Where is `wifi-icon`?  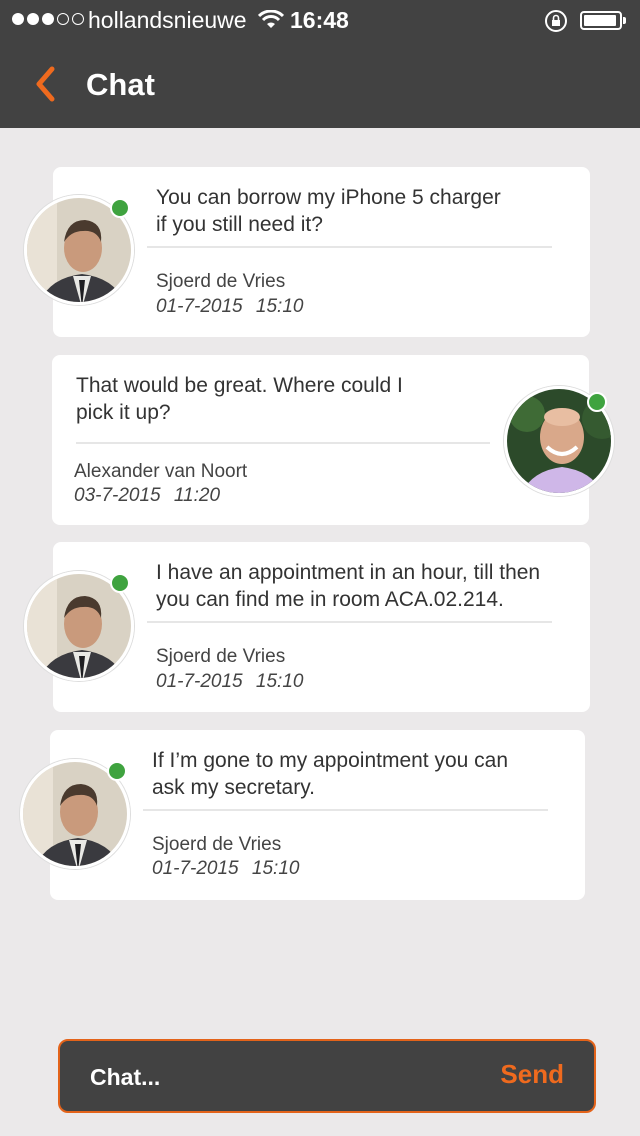 wifi-icon is located at coordinates (271, 22).